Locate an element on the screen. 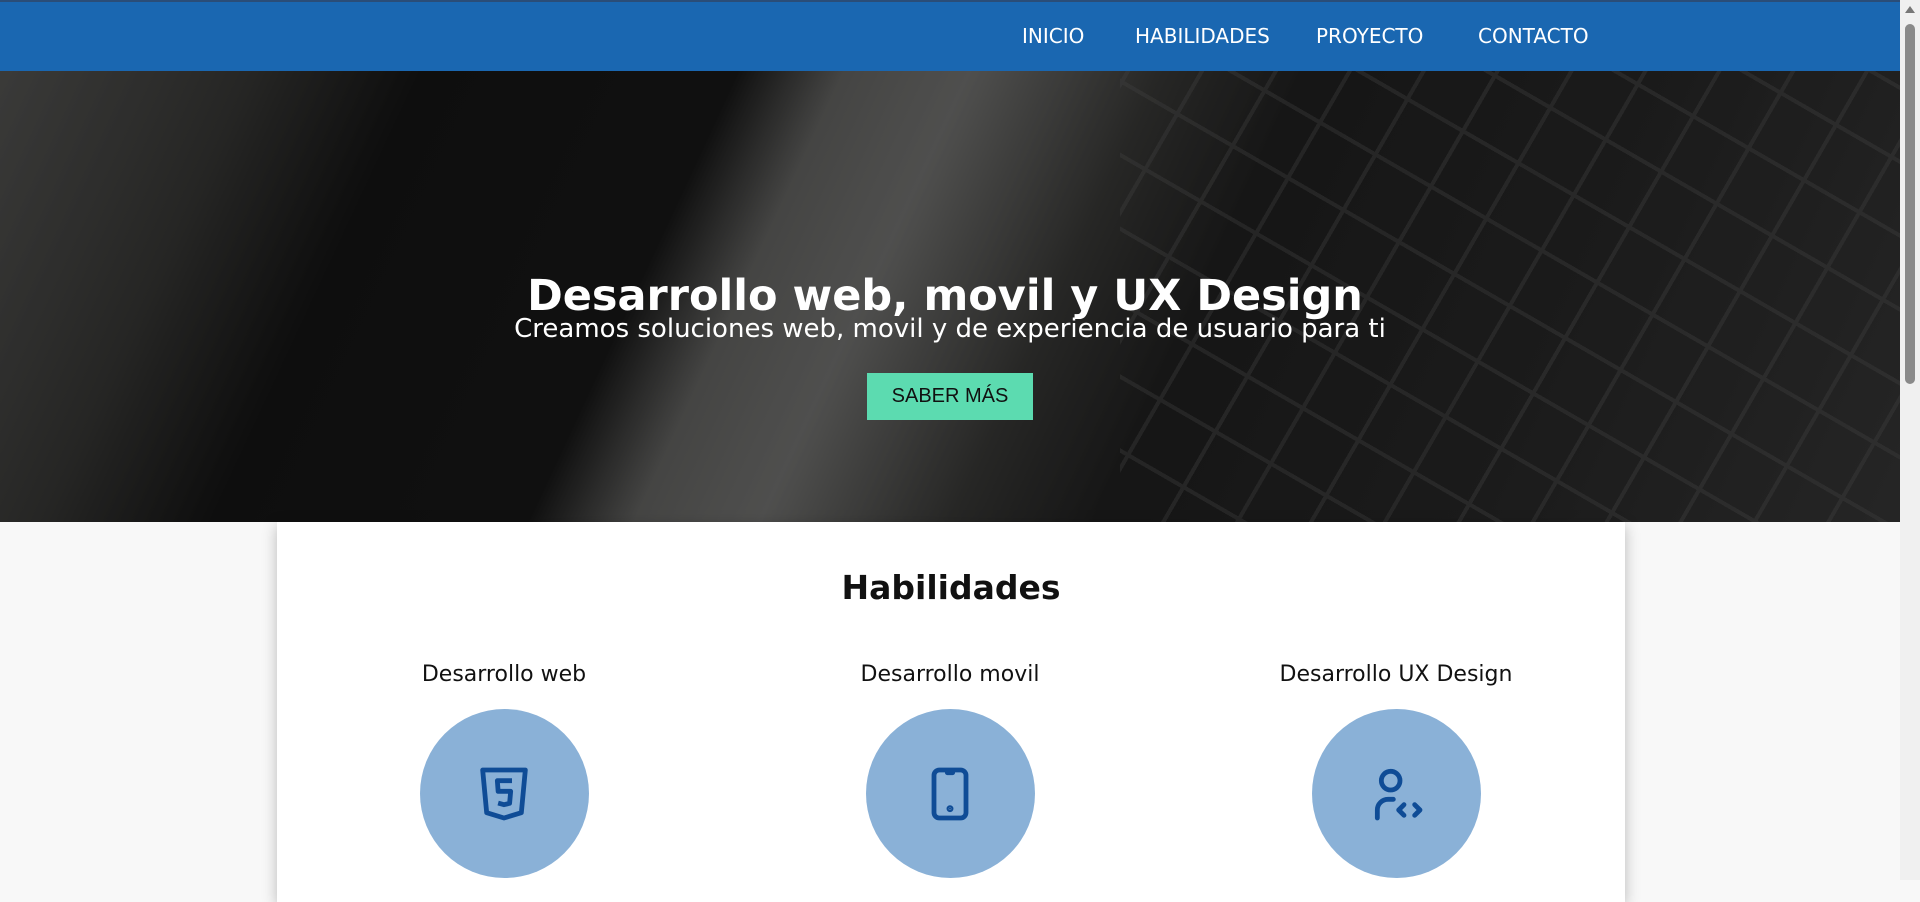  skill-web: Desarrollo web is located at coordinates (504, 770).